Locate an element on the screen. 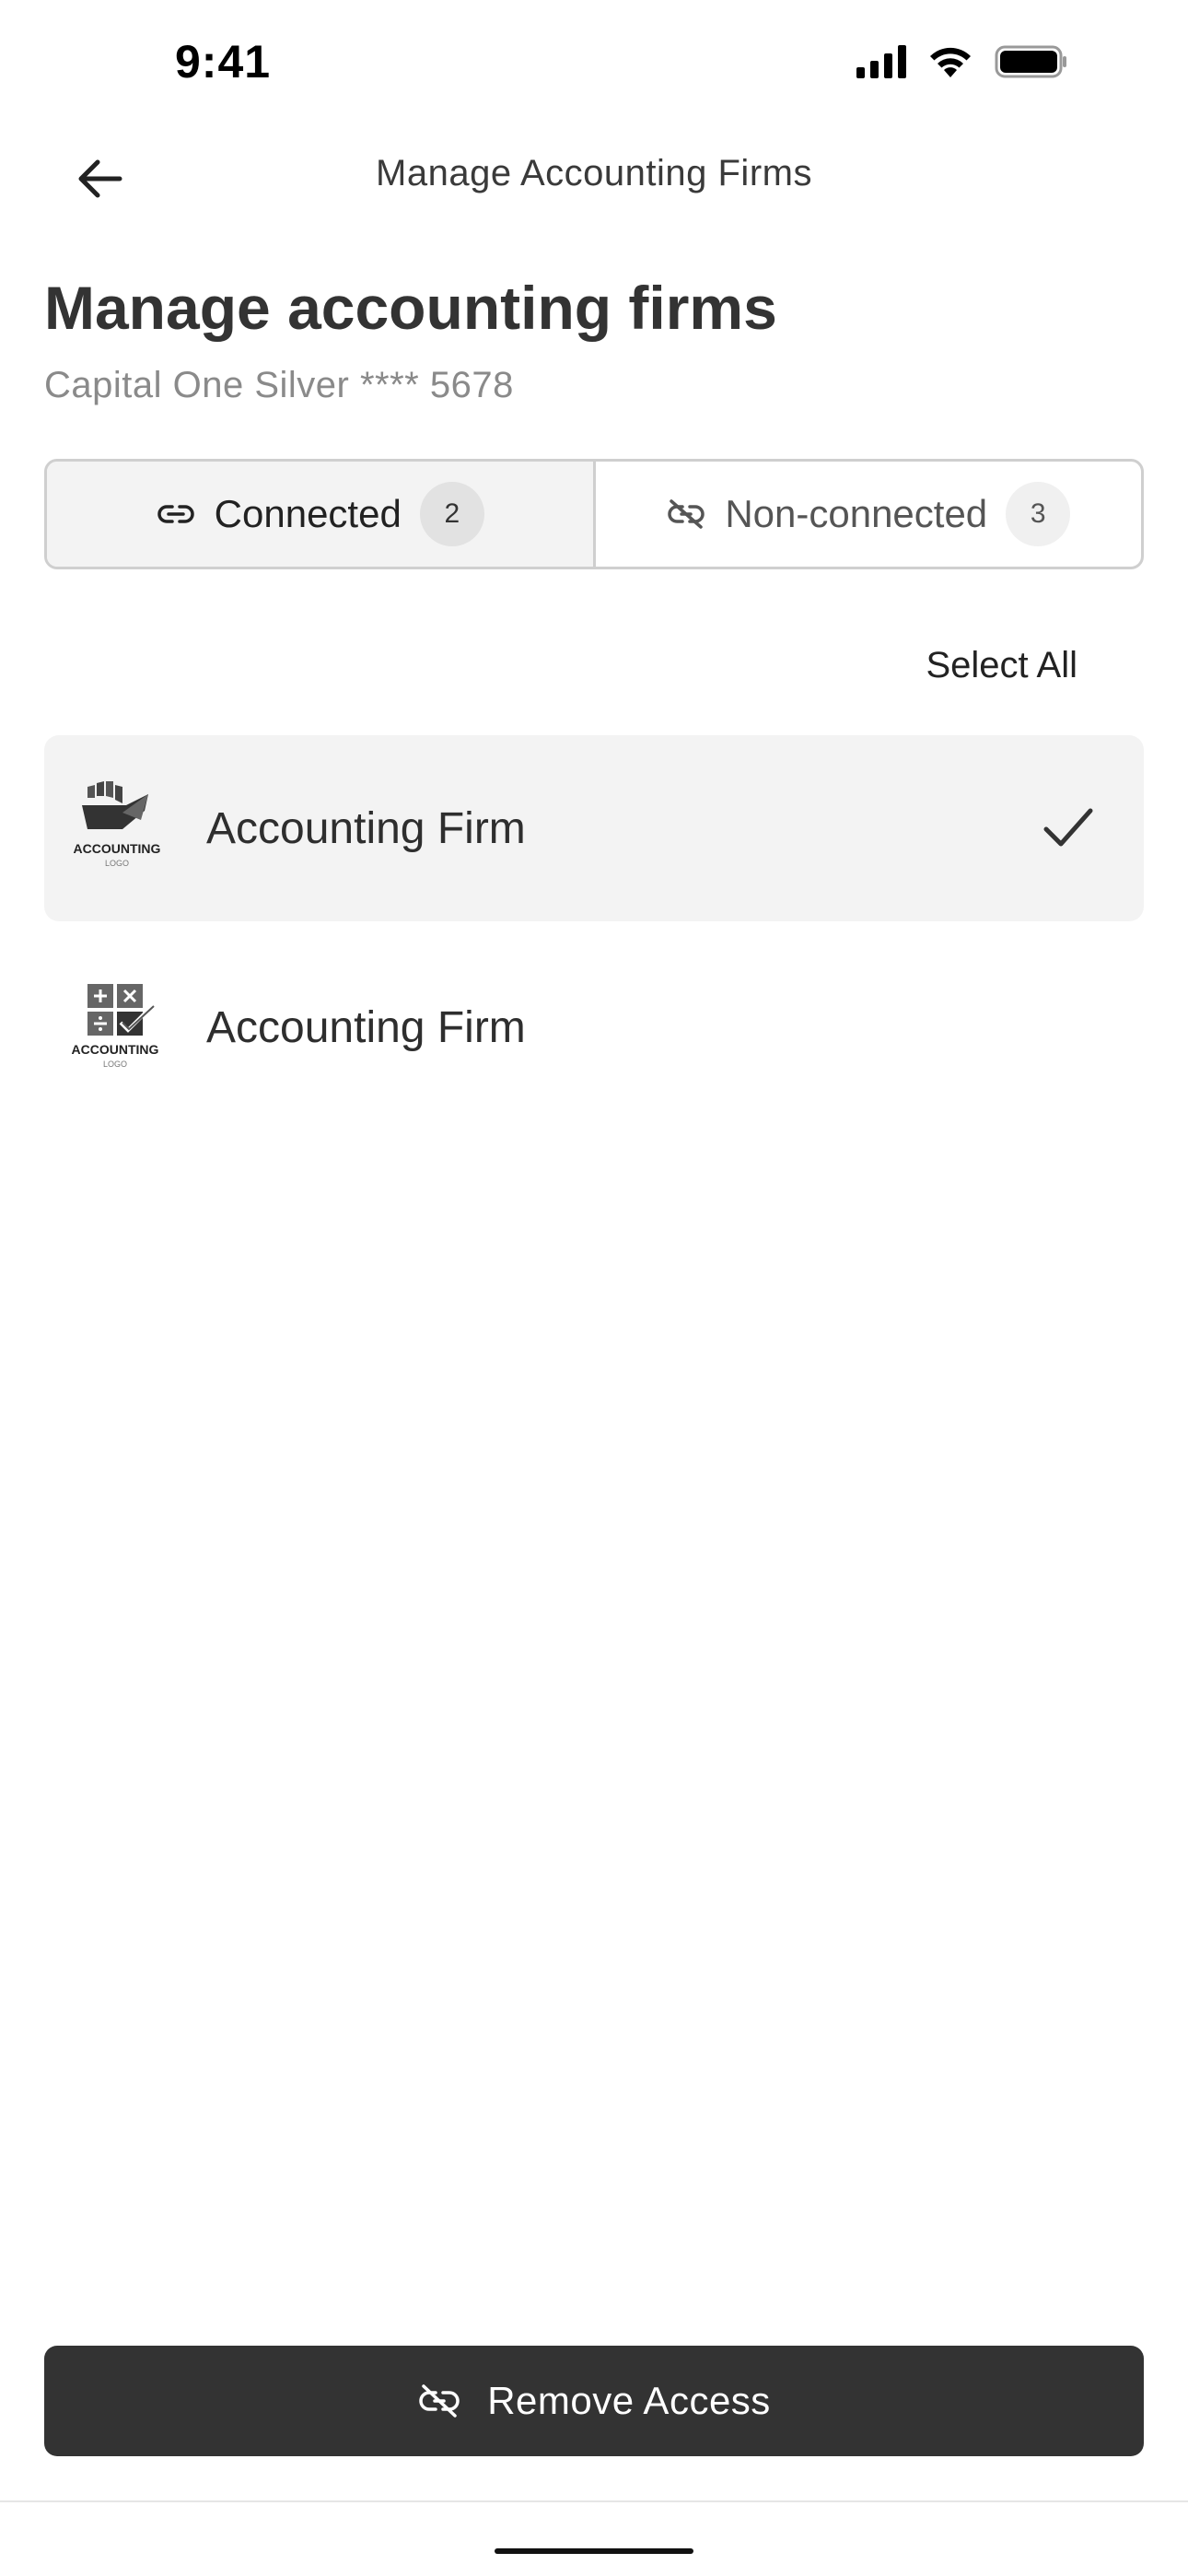 The image size is (1188, 2576). remove-access-button: Remove Access is located at coordinates (594, 2401).